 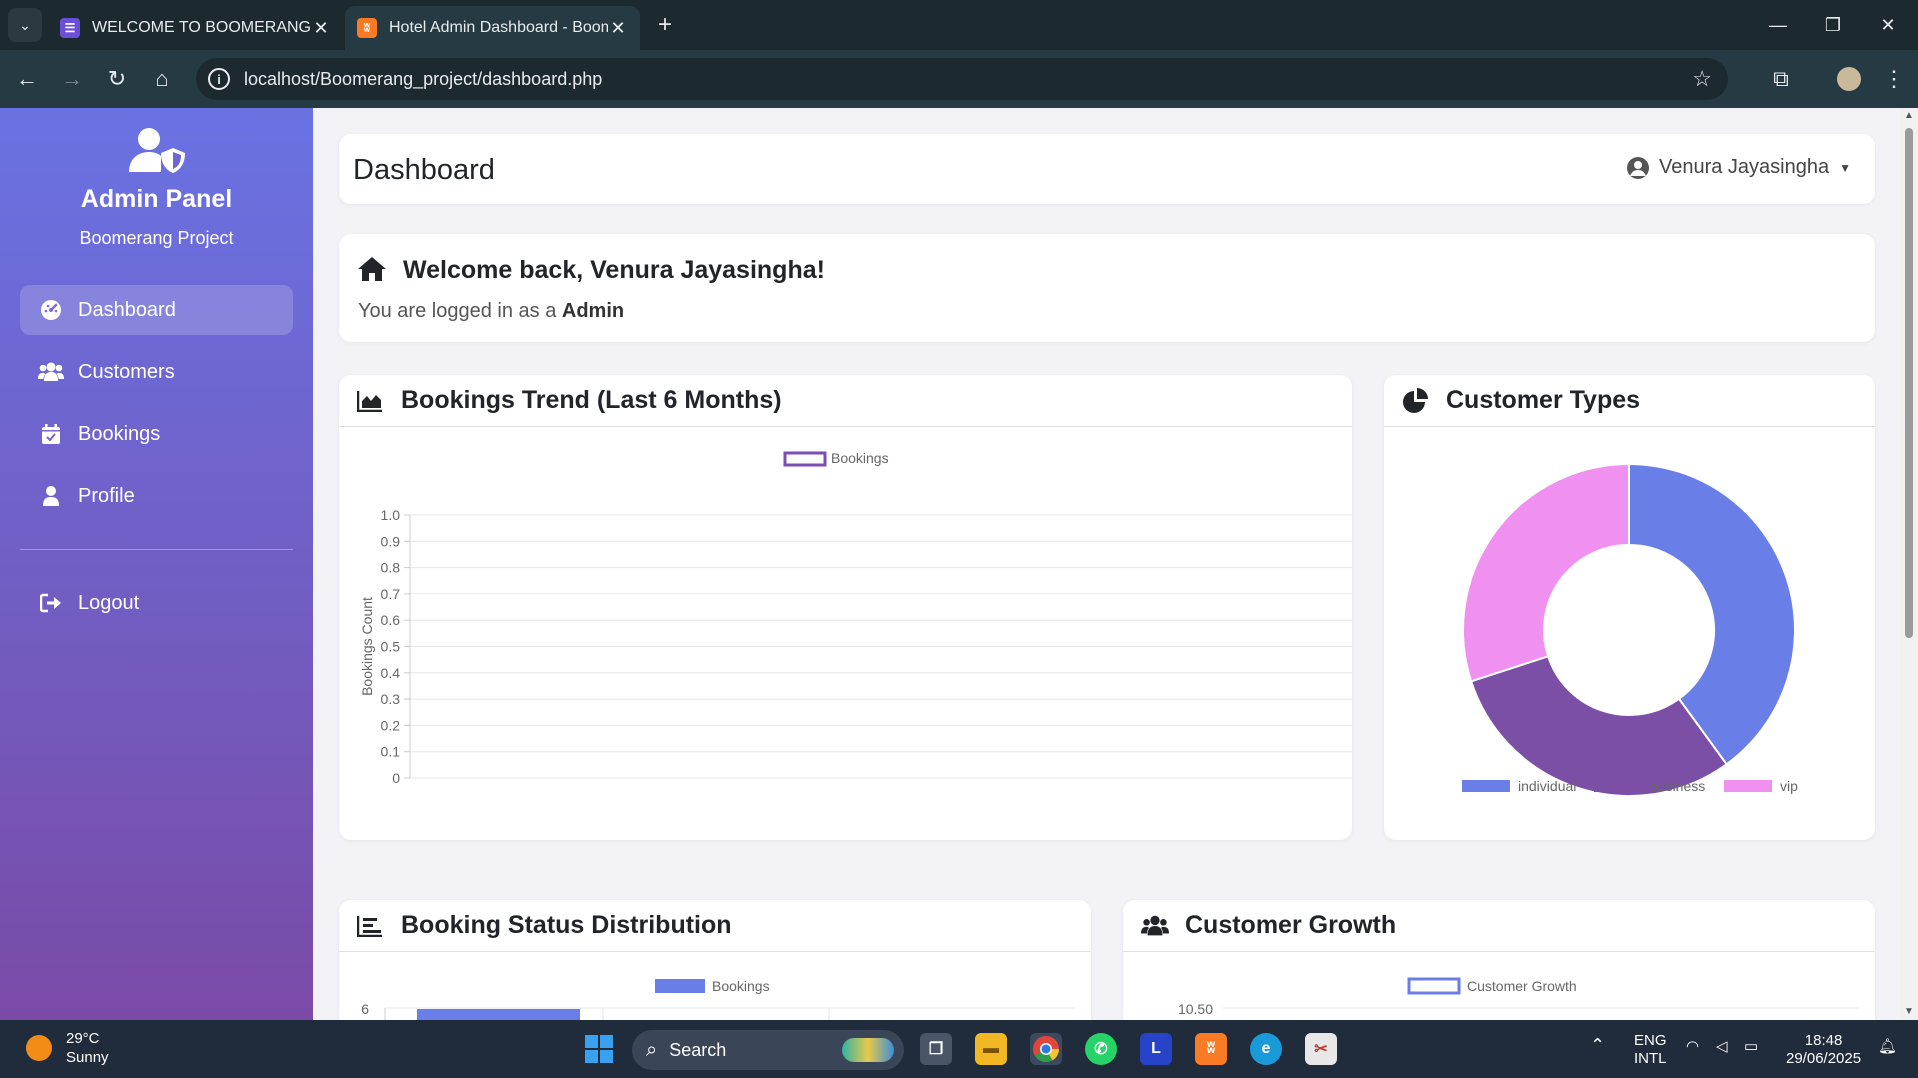 What do you see at coordinates (768, 1050) in the screenshot?
I see `taskbar-search: ⌕ Search` at bounding box center [768, 1050].